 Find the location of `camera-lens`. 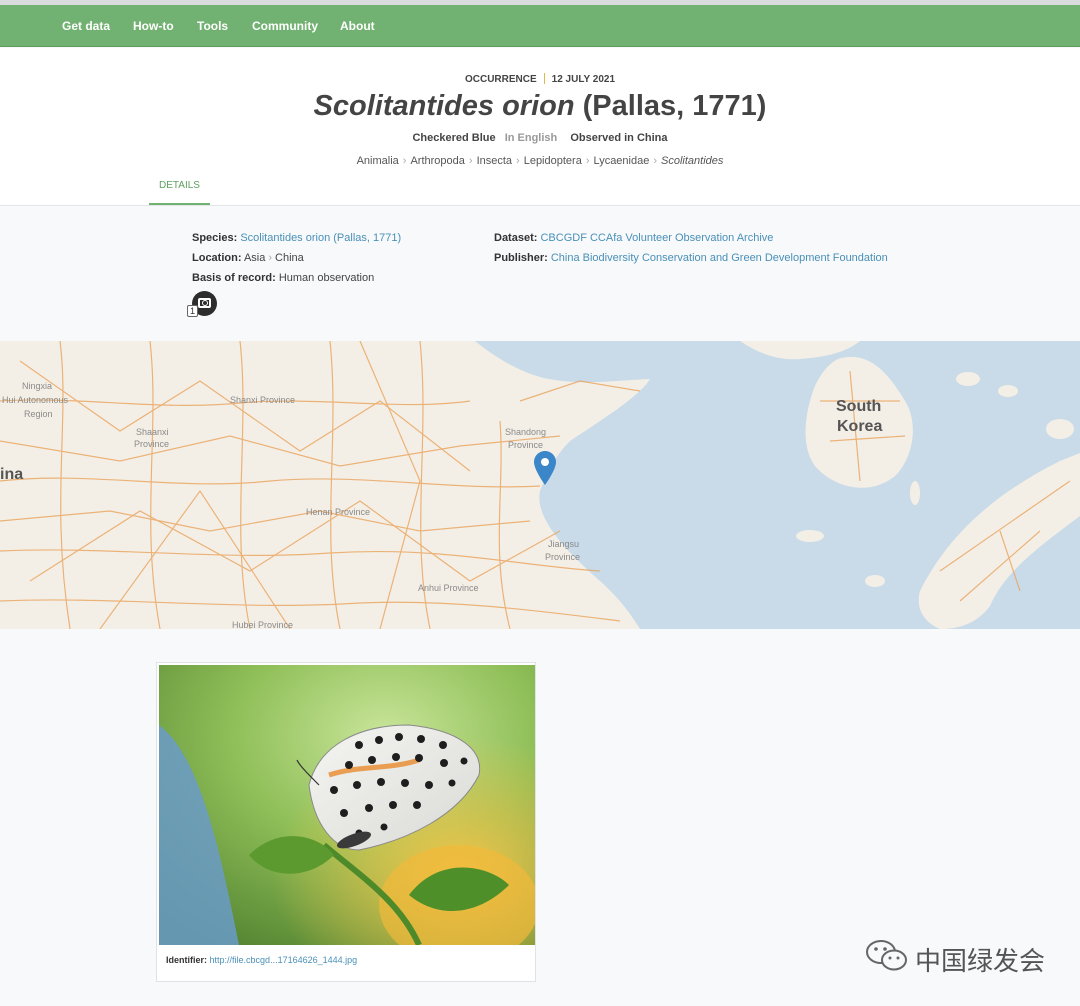

camera-lens is located at coordinates (205, 303).